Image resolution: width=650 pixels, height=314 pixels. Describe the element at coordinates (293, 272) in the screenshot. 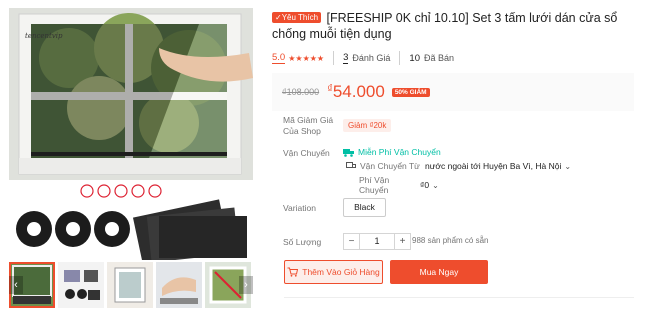

I see `cart-plus-icon` at that location.